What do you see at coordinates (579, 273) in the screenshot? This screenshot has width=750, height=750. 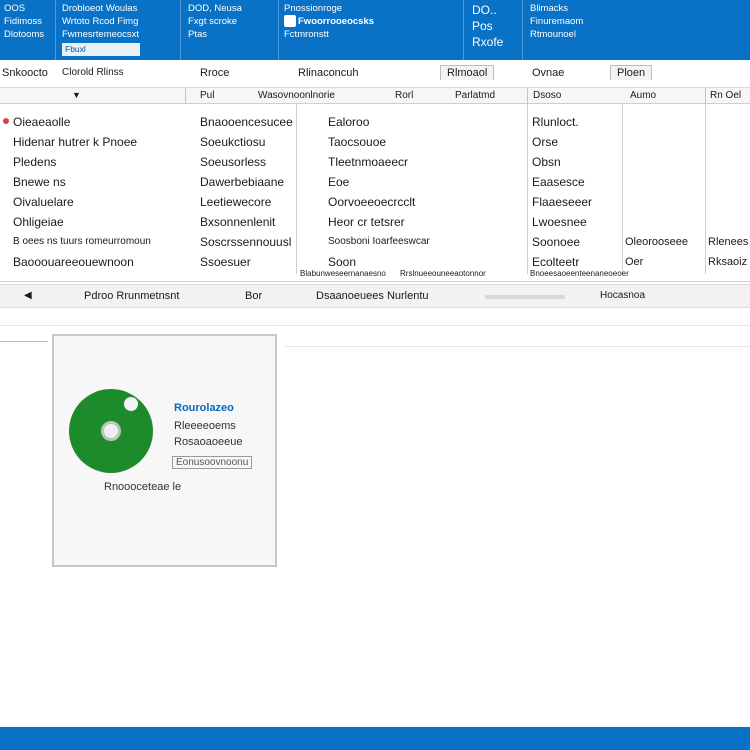 I see `footer-cell: Bnoeesaoeenteenaneoeoer` at bounding box center [579, 273].